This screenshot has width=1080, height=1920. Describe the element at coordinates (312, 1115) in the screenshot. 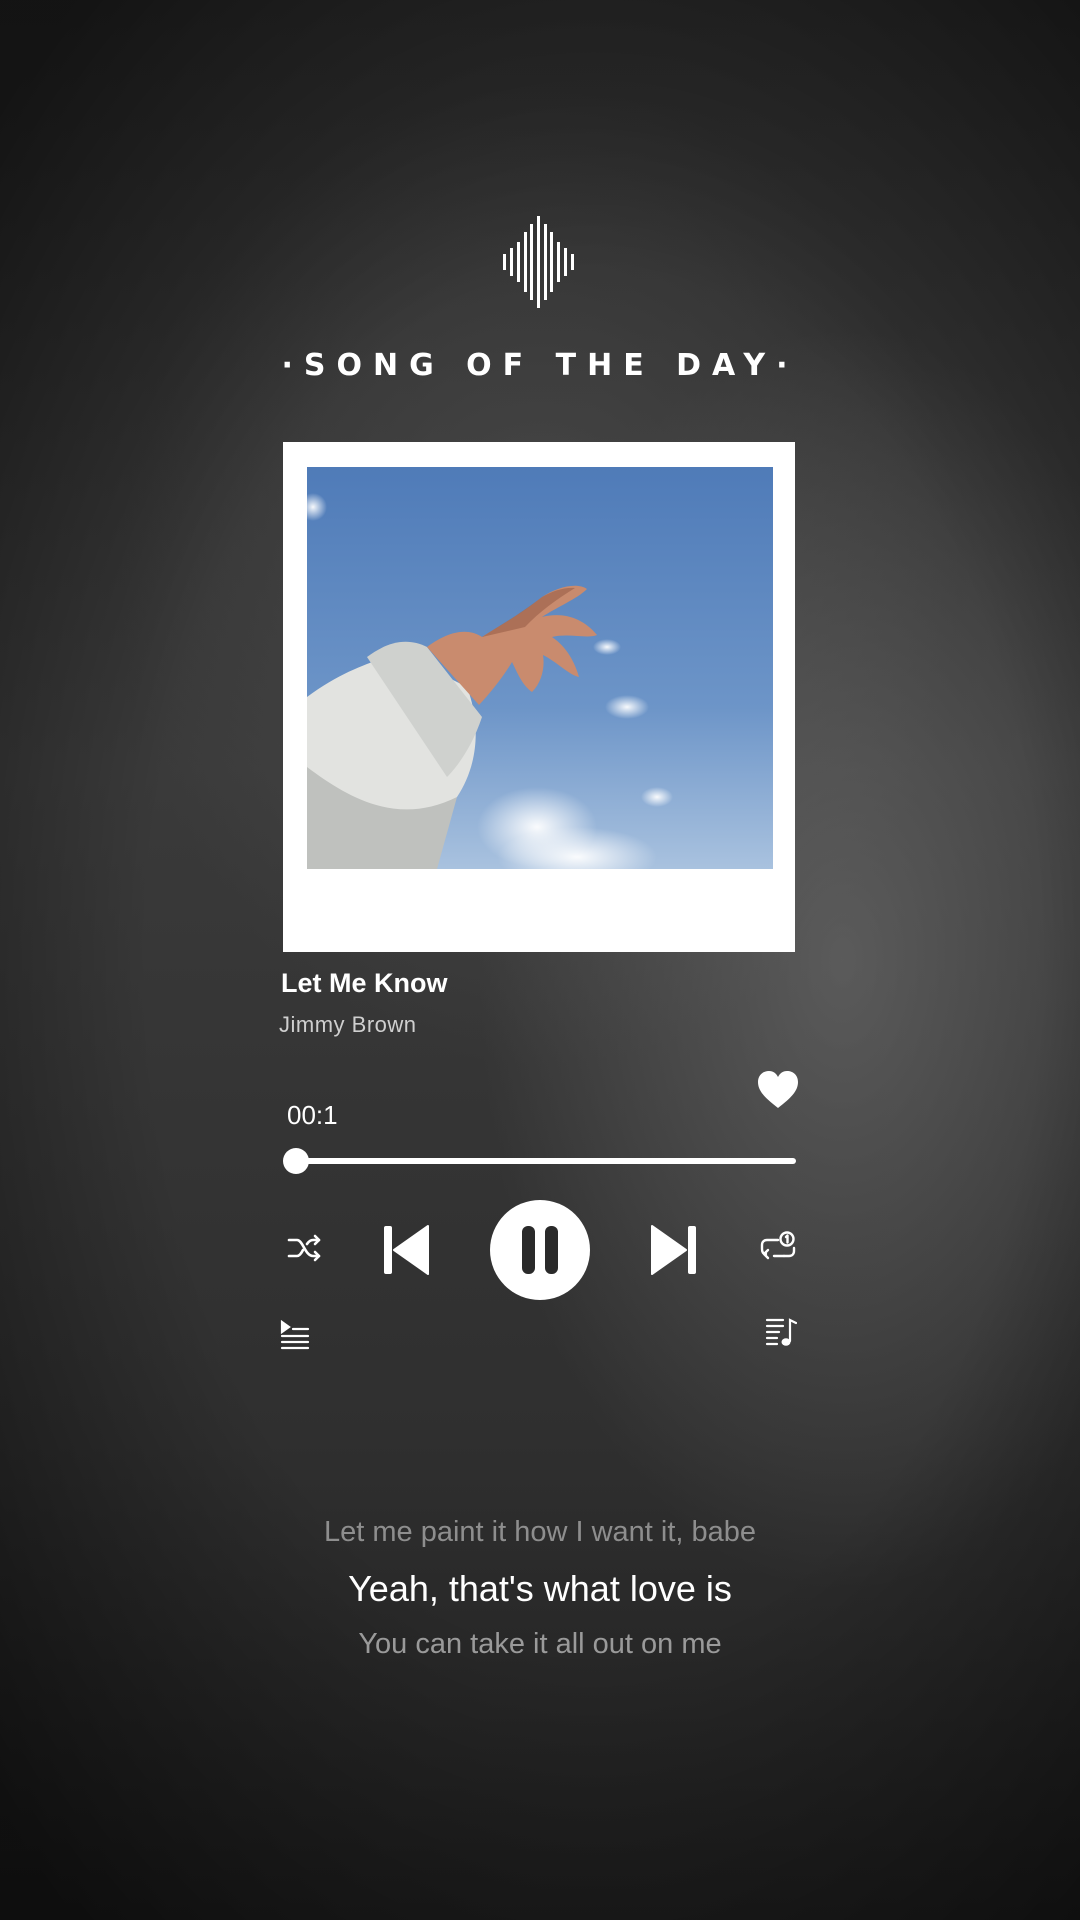

I see `elapsed-time: 00:1` at that location.